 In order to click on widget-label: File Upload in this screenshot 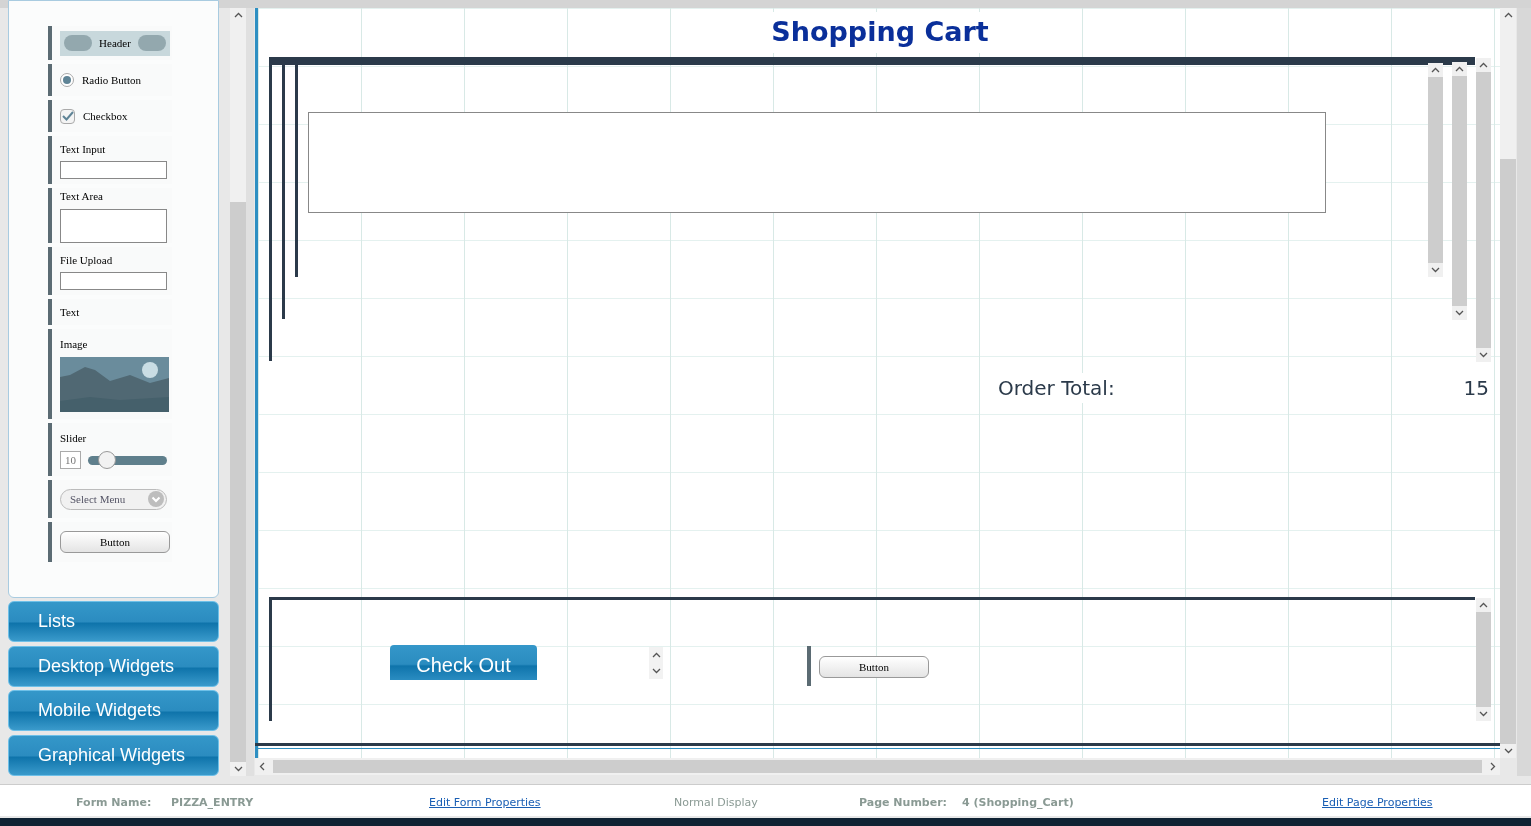, I will do `click(87, 260)`.